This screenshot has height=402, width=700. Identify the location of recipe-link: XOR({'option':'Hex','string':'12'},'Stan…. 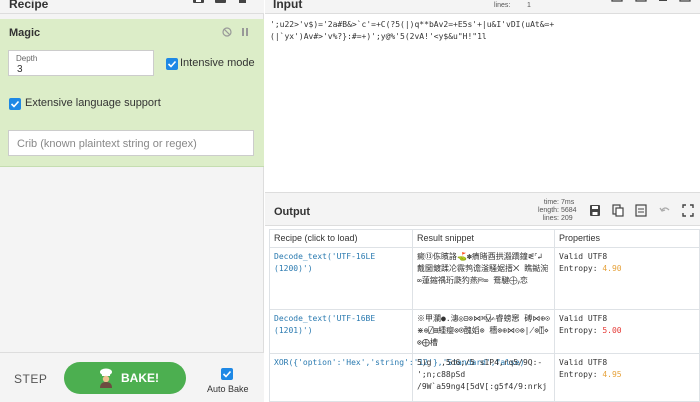
(396, 377).